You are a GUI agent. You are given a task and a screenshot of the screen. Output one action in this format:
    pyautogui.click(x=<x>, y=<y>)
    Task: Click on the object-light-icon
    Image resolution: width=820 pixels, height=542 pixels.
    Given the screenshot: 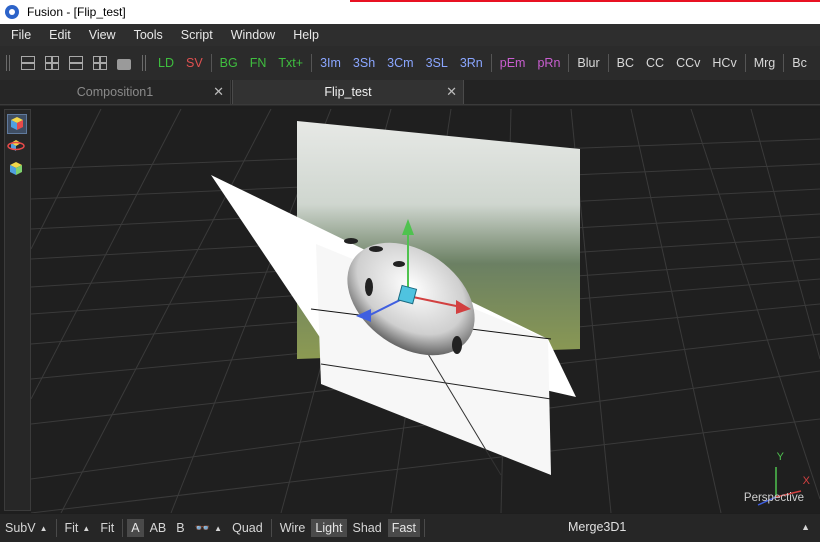 What is the action you would take?
    pyautogui.click(x=17, y=170)
    